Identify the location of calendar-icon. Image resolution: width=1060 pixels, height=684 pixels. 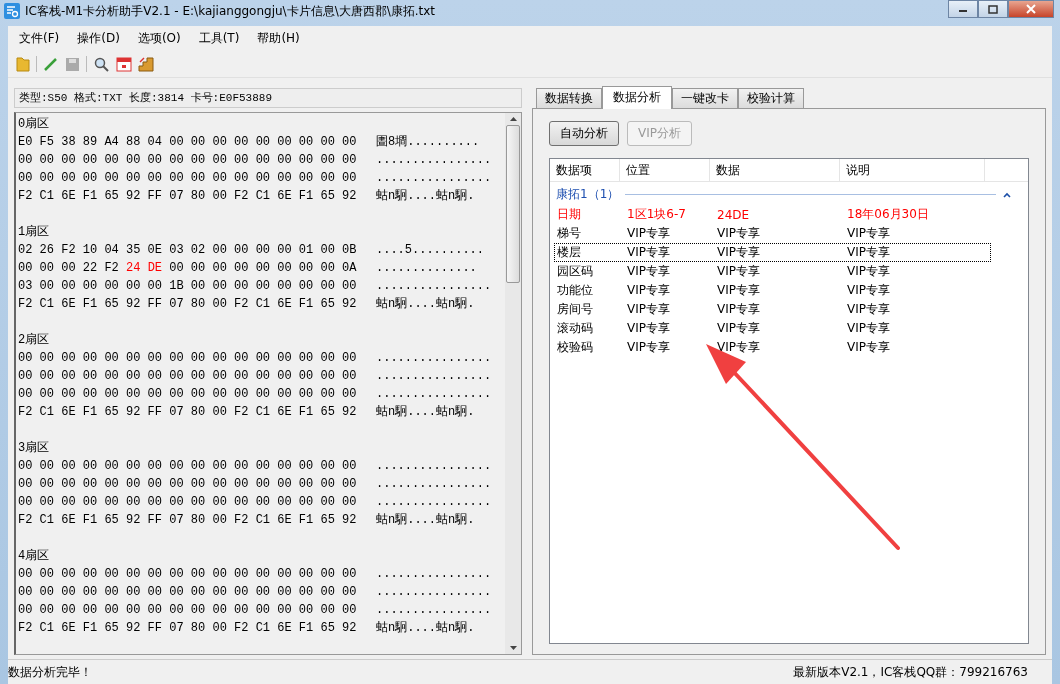
(124, 64).